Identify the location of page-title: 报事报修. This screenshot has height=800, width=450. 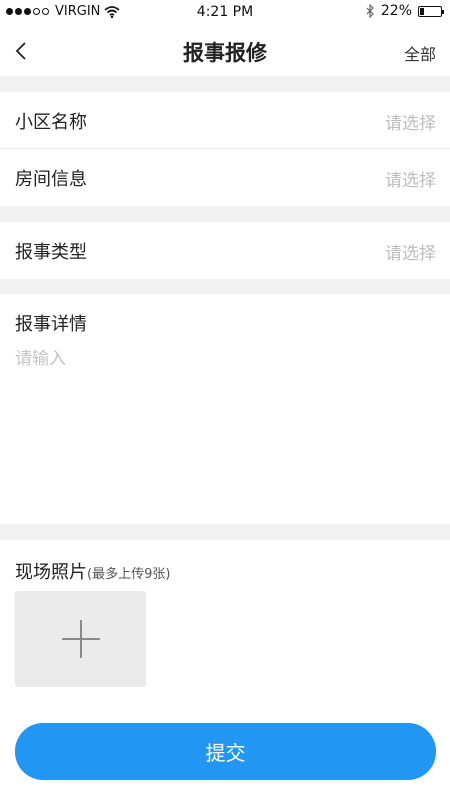
(225, 53).